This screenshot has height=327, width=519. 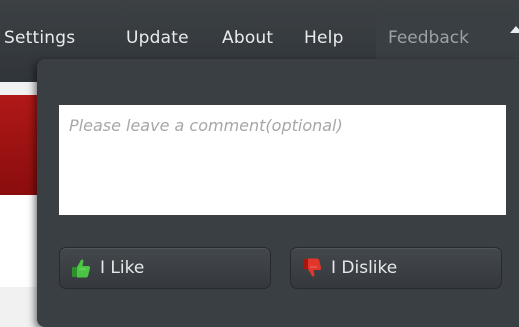 I want to click on menu-item-feedback-label: Feedback, so click(x=428, y=38).